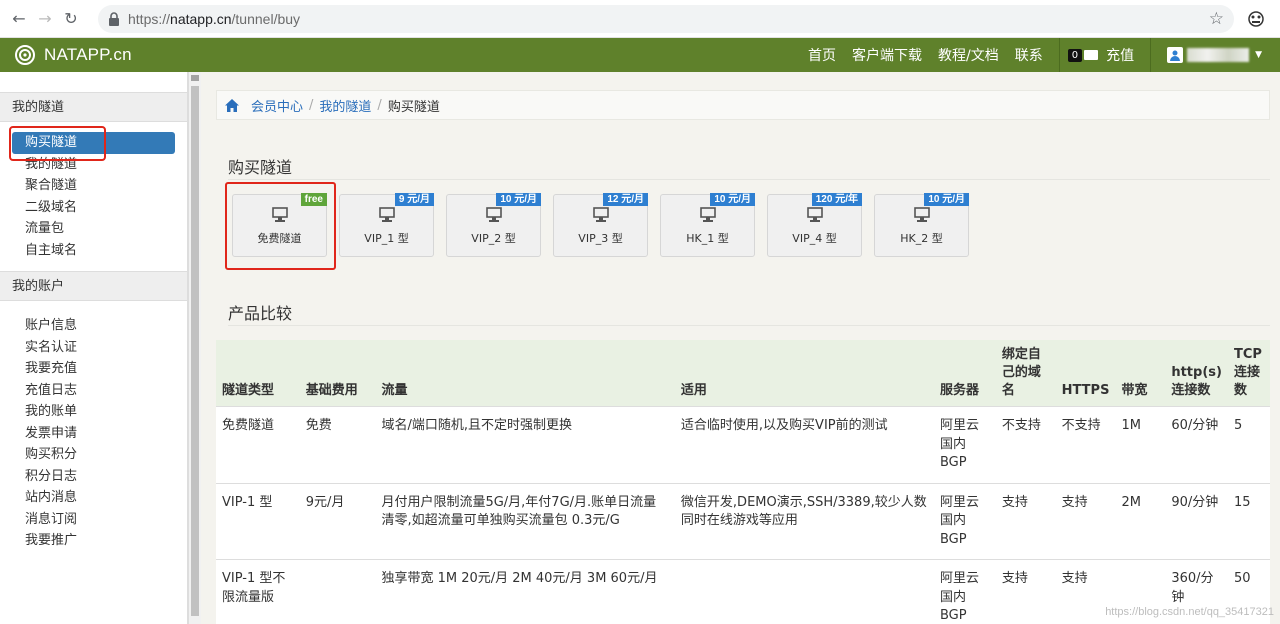 The height and width of the screenshot is (624, 1280). I want to click on nav-download: 客户端下载, so click(887, 55).